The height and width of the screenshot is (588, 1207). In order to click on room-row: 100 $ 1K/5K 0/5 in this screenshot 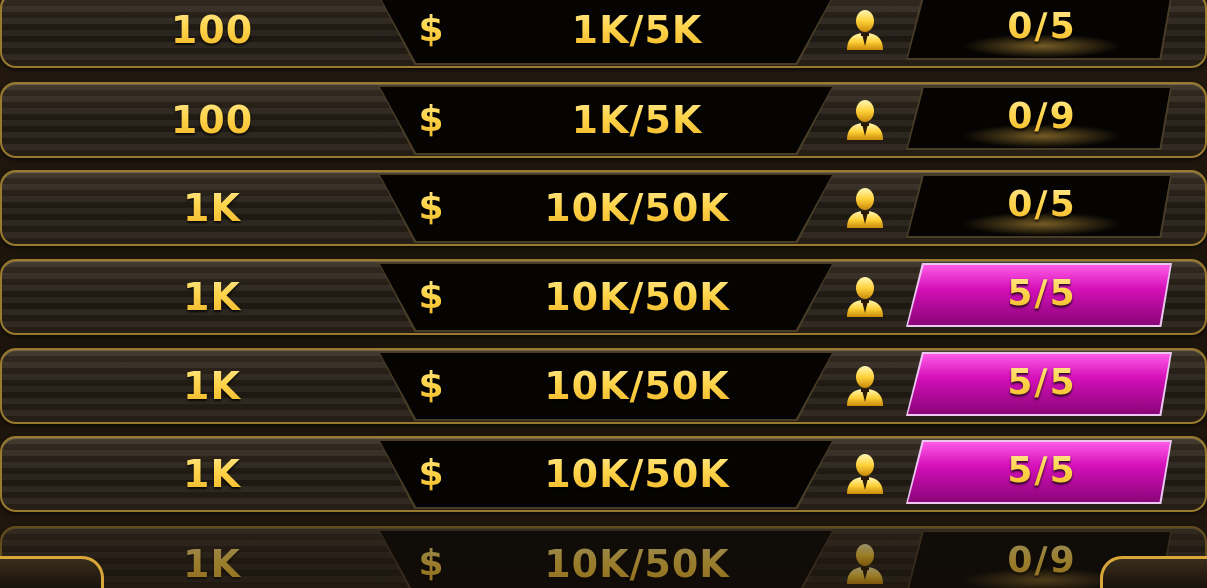, I will do `click(603, 34)`.